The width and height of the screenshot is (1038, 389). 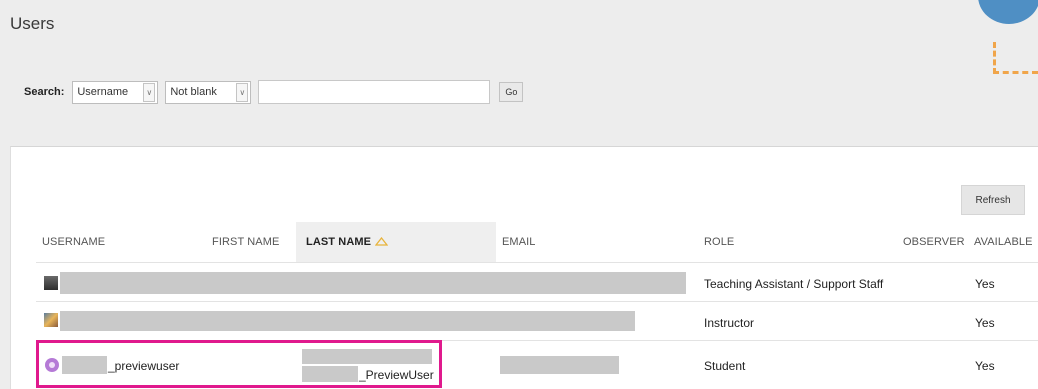 I want to click on search-condition-select: Not blank ∨, so click(x=208, y=92).